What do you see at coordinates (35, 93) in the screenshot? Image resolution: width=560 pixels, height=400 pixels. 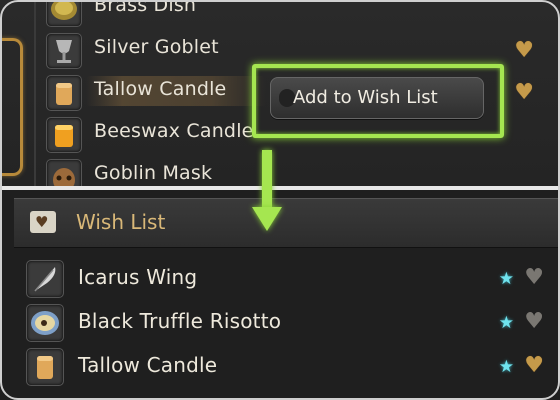 I see `panel-divider-line` at bounding box center [35, 93].